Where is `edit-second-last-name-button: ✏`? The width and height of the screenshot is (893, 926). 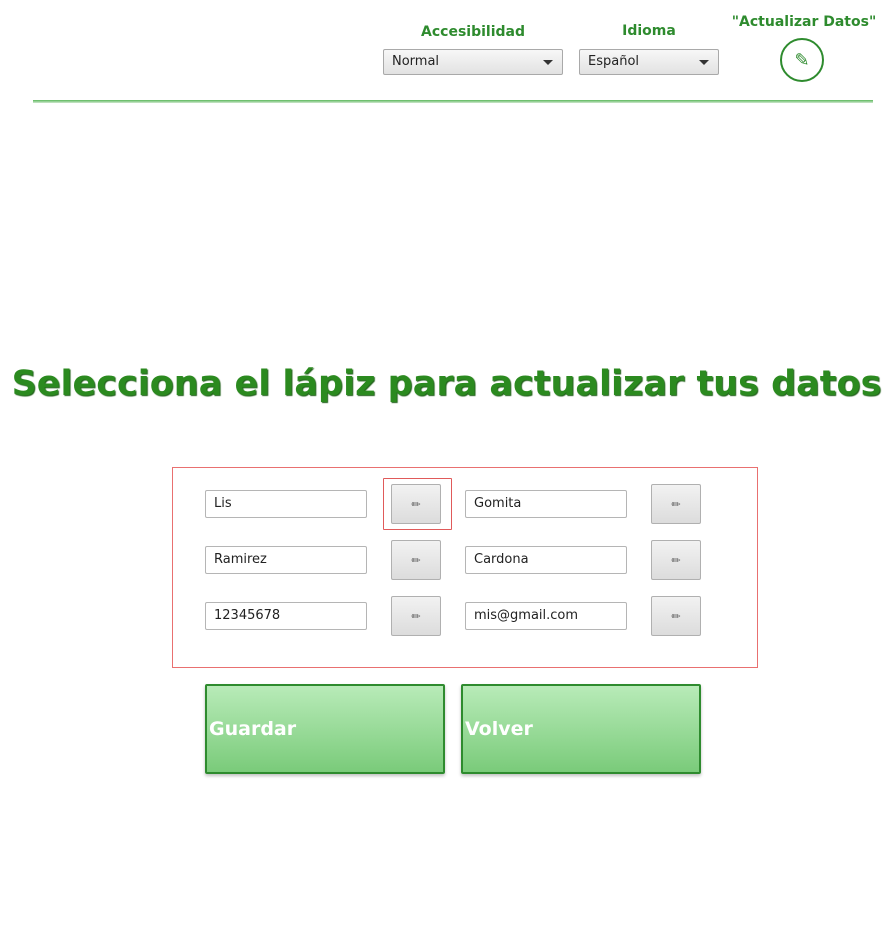 edit-second-last-name-button: ✏ is located at coordinates (676, 560).